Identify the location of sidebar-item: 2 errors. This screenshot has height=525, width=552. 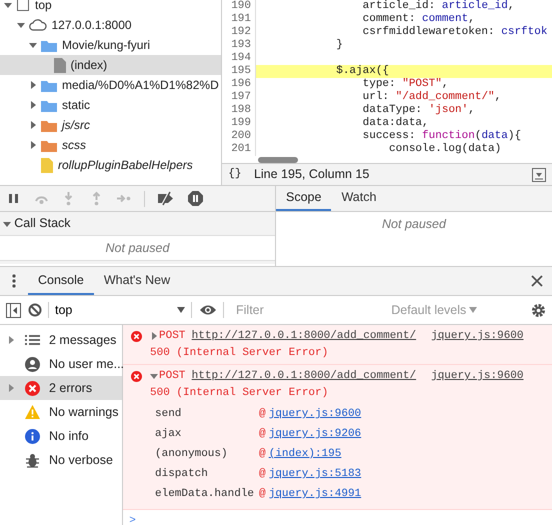
(61, 388).